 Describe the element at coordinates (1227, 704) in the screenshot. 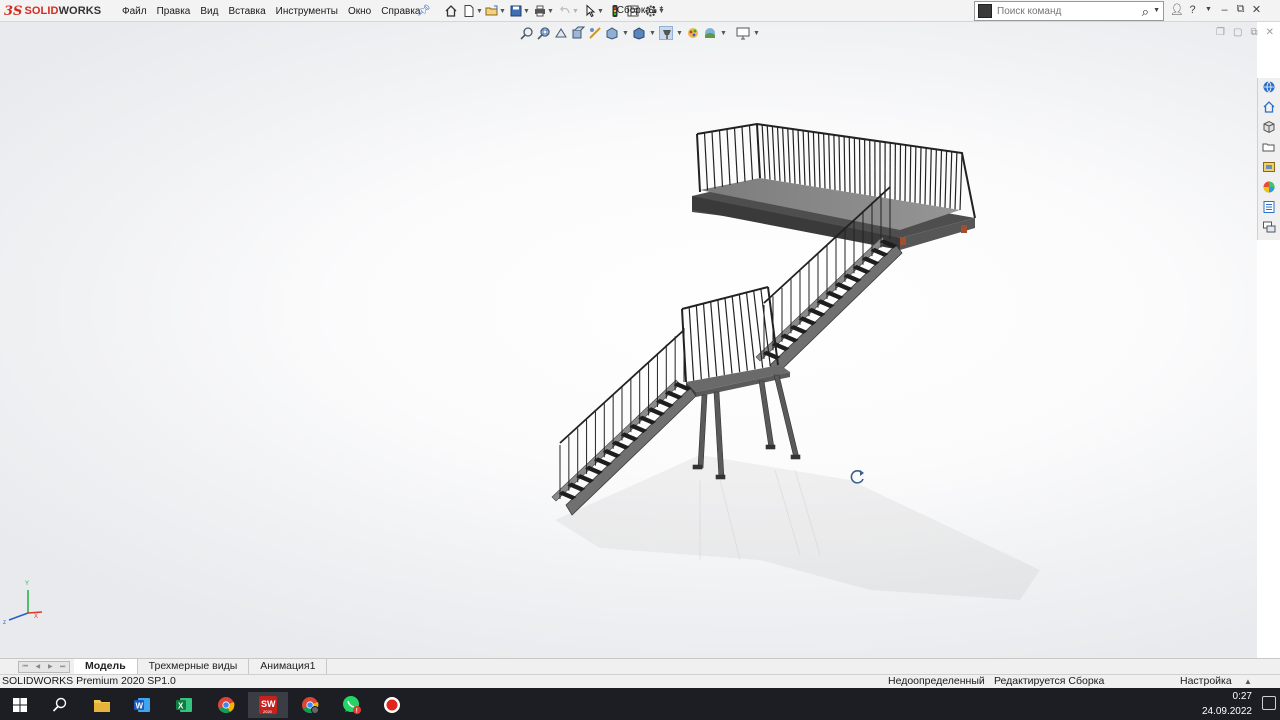

I see `system-clock: 0:27 24.09.2022` at that location.